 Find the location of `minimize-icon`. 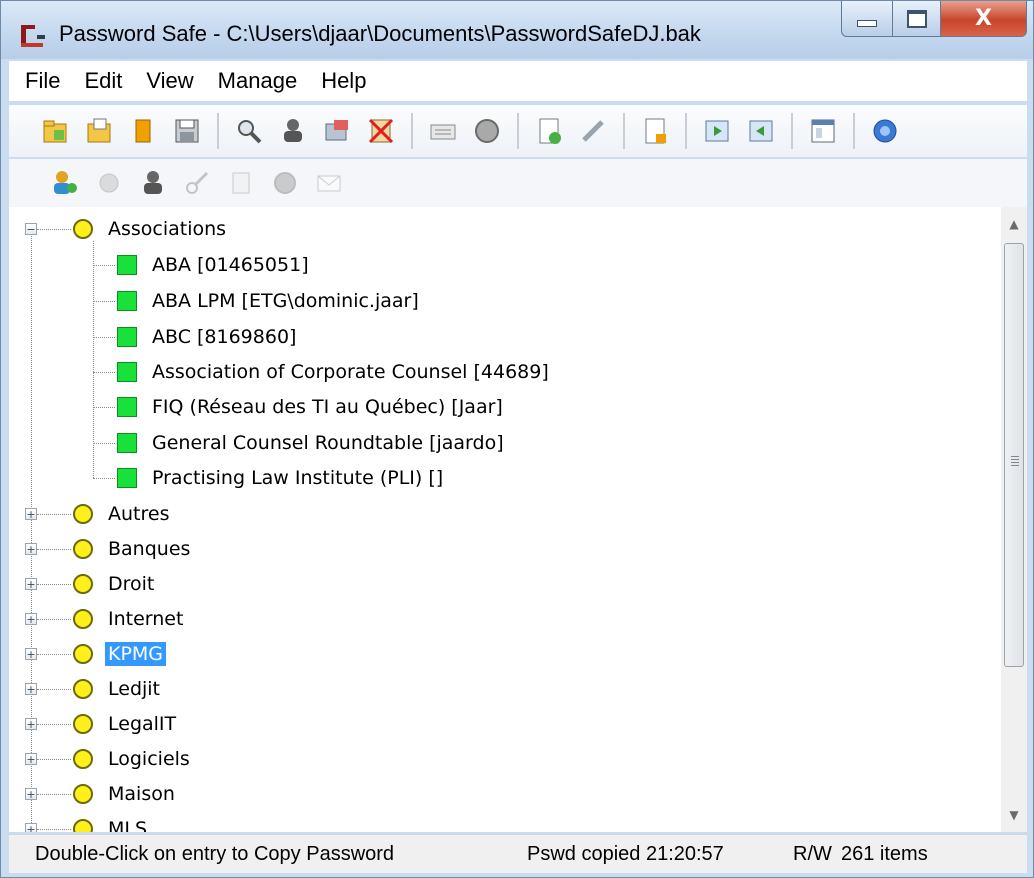

minimize-icon is located at coordinates (867, 23).